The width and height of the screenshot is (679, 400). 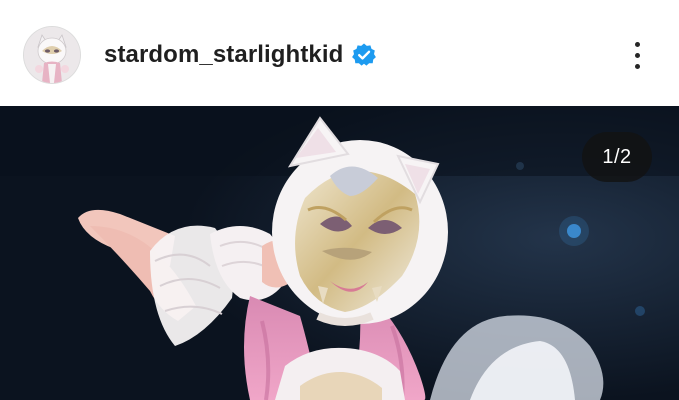 I want to click on image-counter-badge: 1/2, so click(x=617, y=157).